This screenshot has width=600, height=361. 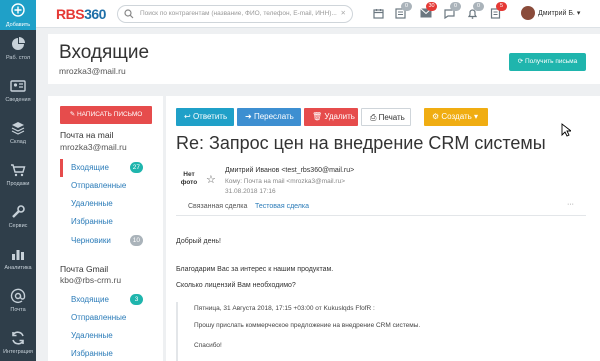 I want to click on folder-inbox: Входящие 3, so click(x=106, y=300).